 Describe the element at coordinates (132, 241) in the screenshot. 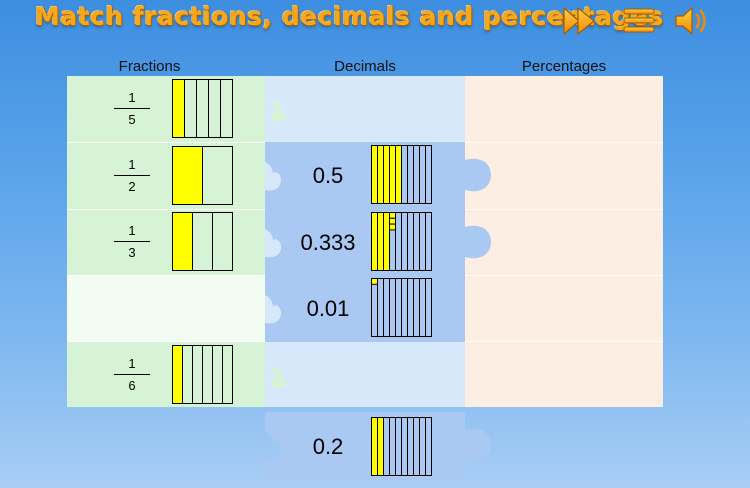

I see `fraction-label: 13` at that location.